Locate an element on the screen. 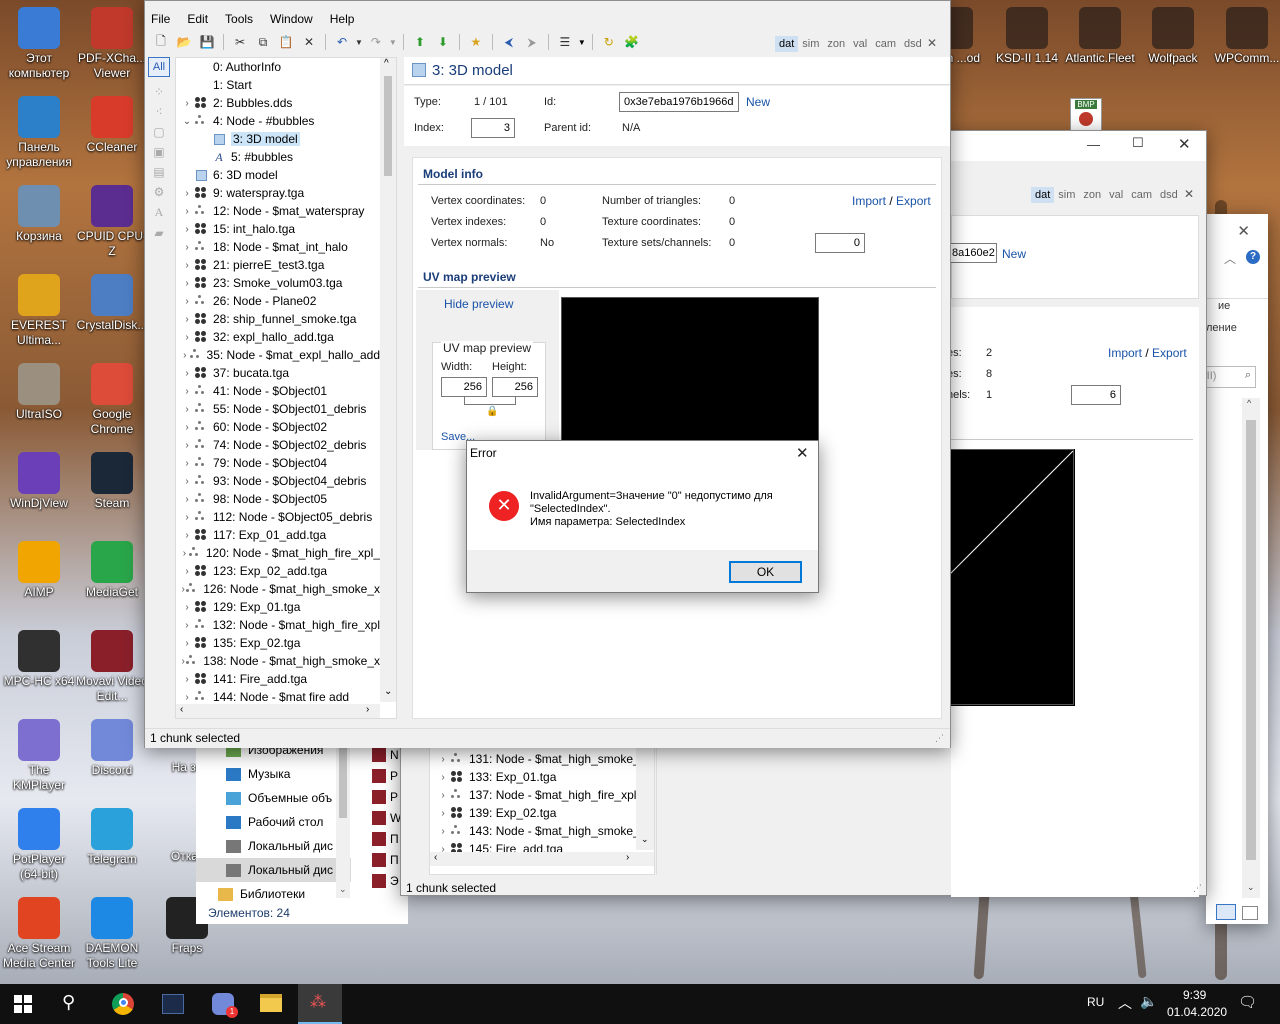  tree-item: › 112: Node - $Object05_debris is located at coordinates (280, 517).